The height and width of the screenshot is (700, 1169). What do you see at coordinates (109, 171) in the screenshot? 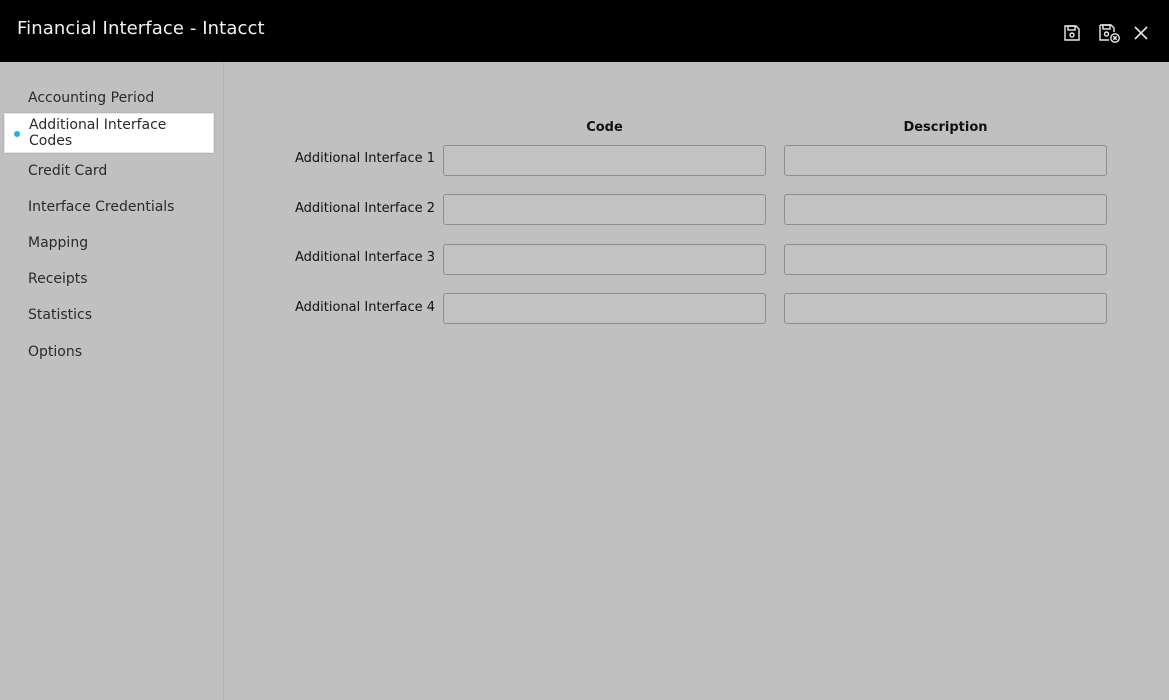
I see `sidebar-item-credit-card: Credit Card` at bounding box center [109, 171].